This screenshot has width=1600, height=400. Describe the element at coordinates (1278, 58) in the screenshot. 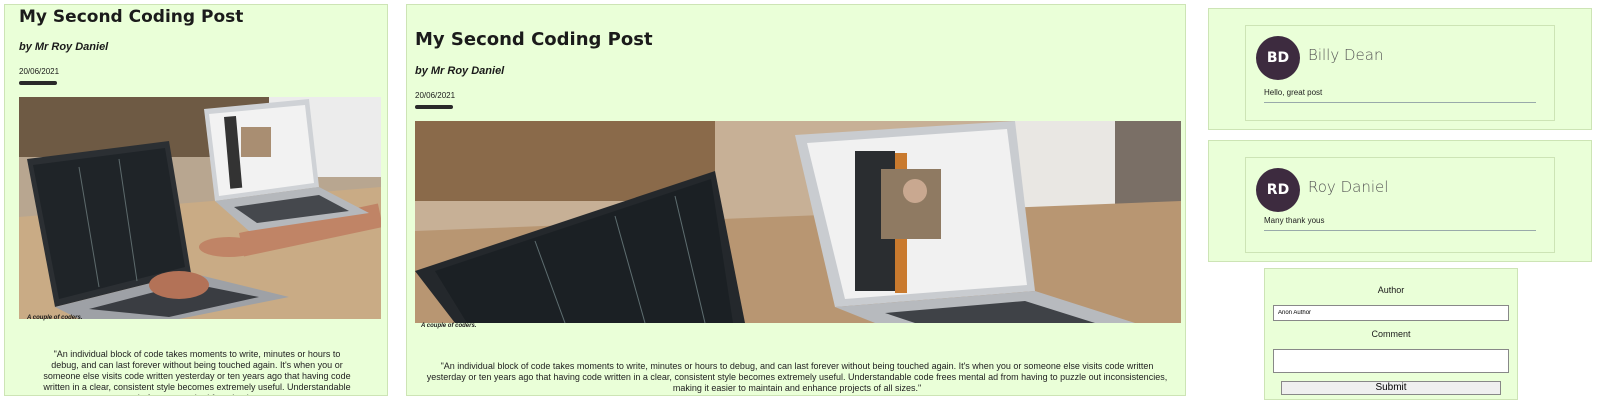

I see `avatar: BD` at that location.